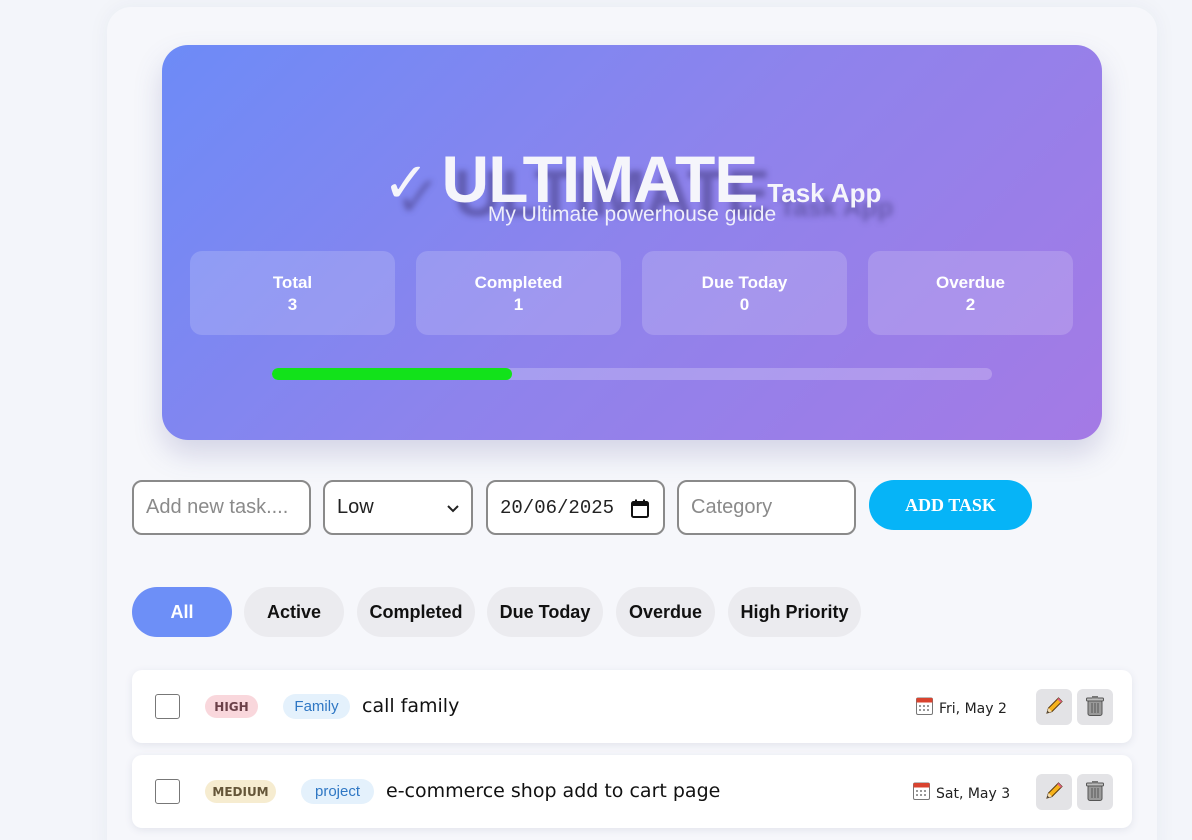  I want to click on filter-active: Active, so click(294, 612).